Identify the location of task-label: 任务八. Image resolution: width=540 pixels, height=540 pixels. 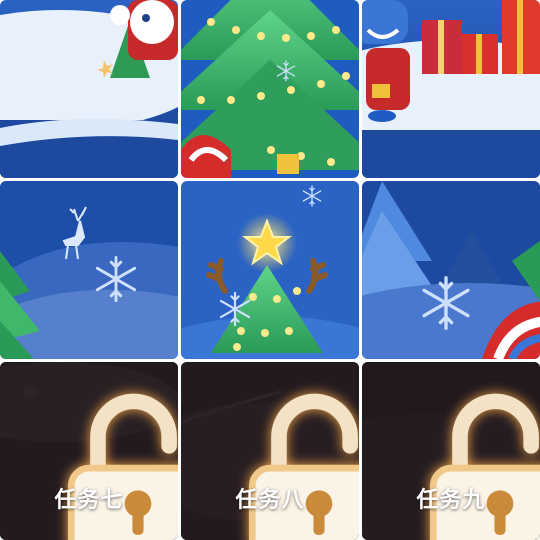
(270, 499).